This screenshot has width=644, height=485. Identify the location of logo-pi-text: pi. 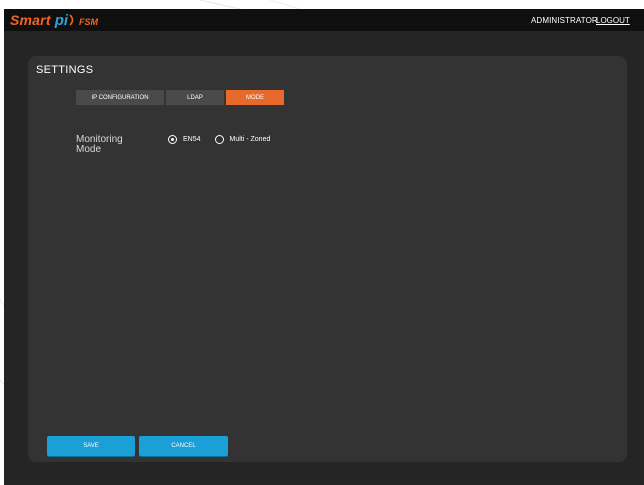
(61, 20).